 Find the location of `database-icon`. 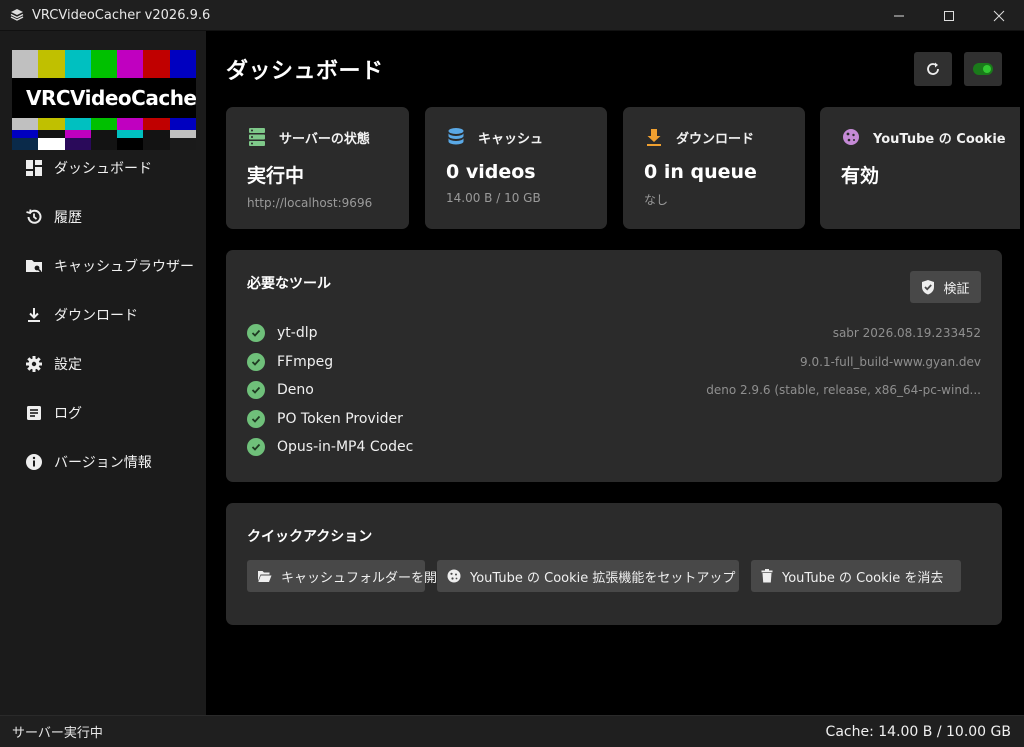

database-icon is located at coordinates (456, 137).